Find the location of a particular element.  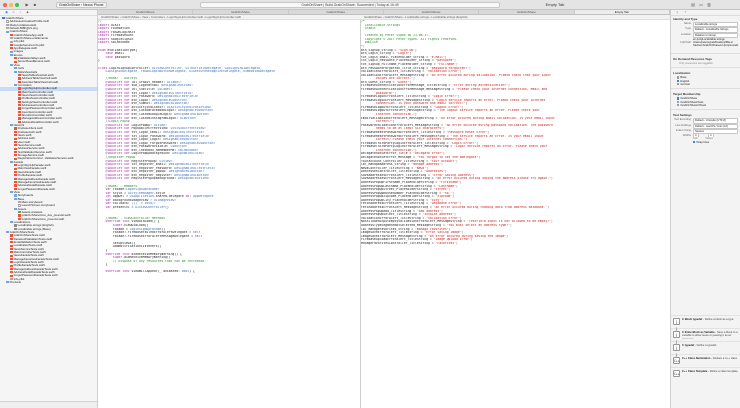

file-icon: ▯ is located at coordinates (677, 12).